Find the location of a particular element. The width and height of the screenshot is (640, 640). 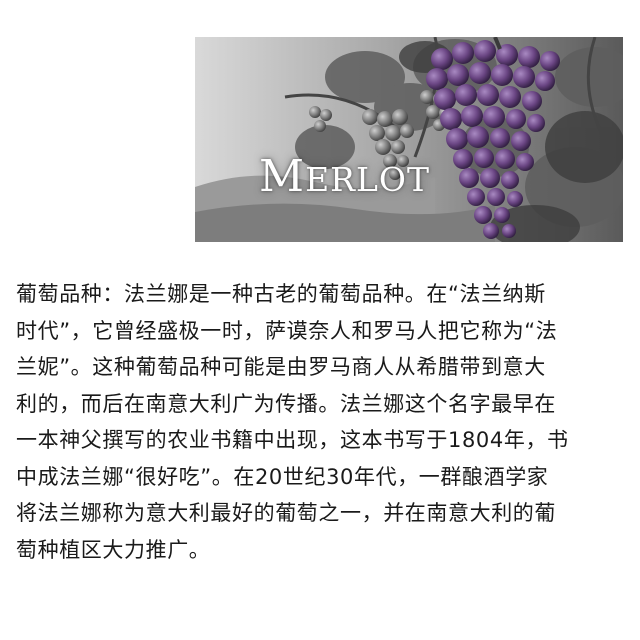

hero-title-initial: M is located at coordinates (282, 176).